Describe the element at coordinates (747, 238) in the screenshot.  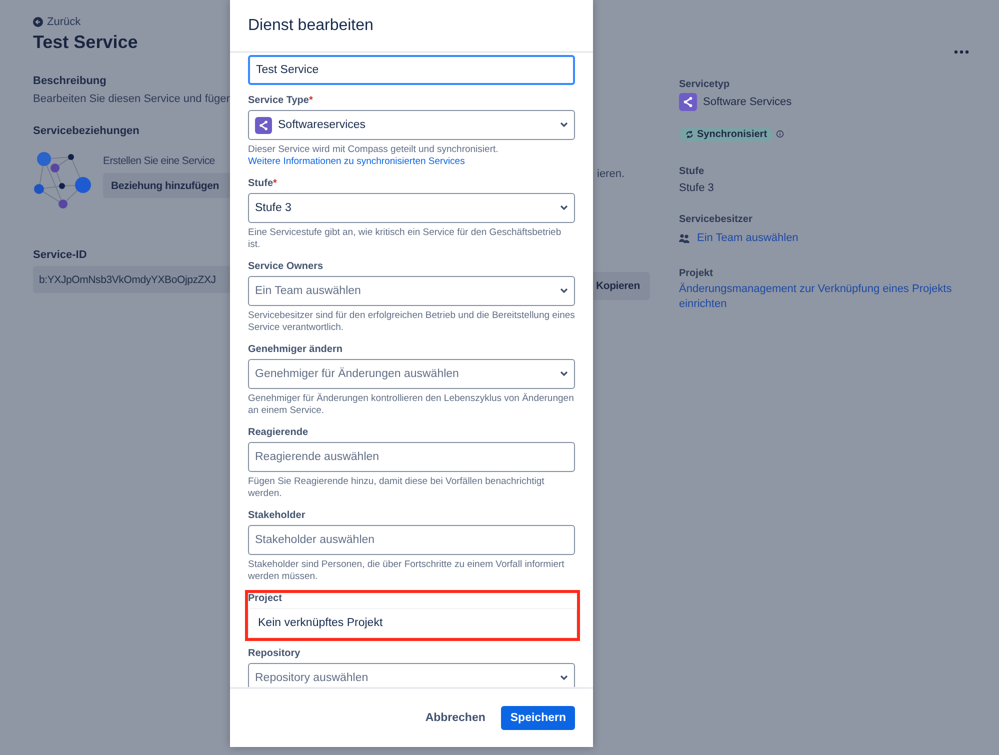
I see `owner-link: Ein Team auswählen` at that location.